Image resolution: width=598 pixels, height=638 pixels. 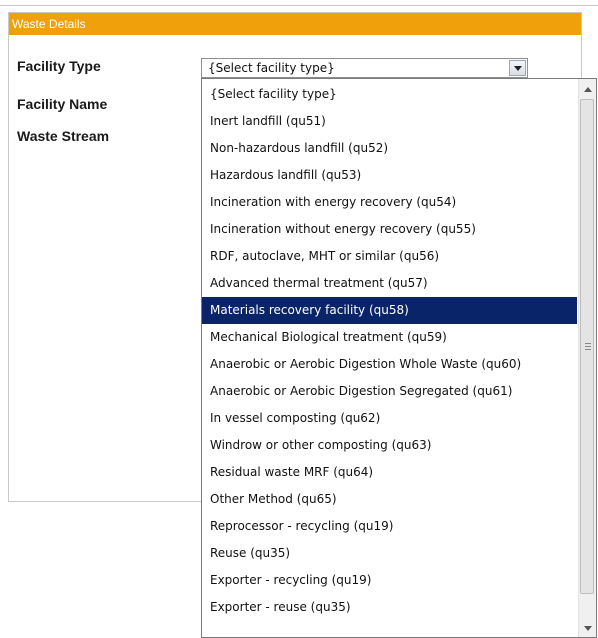 What do you see at coordinates (588, 89) in the screenshot?
I see `scroll-up-icon` at bounding box center [588, 89].